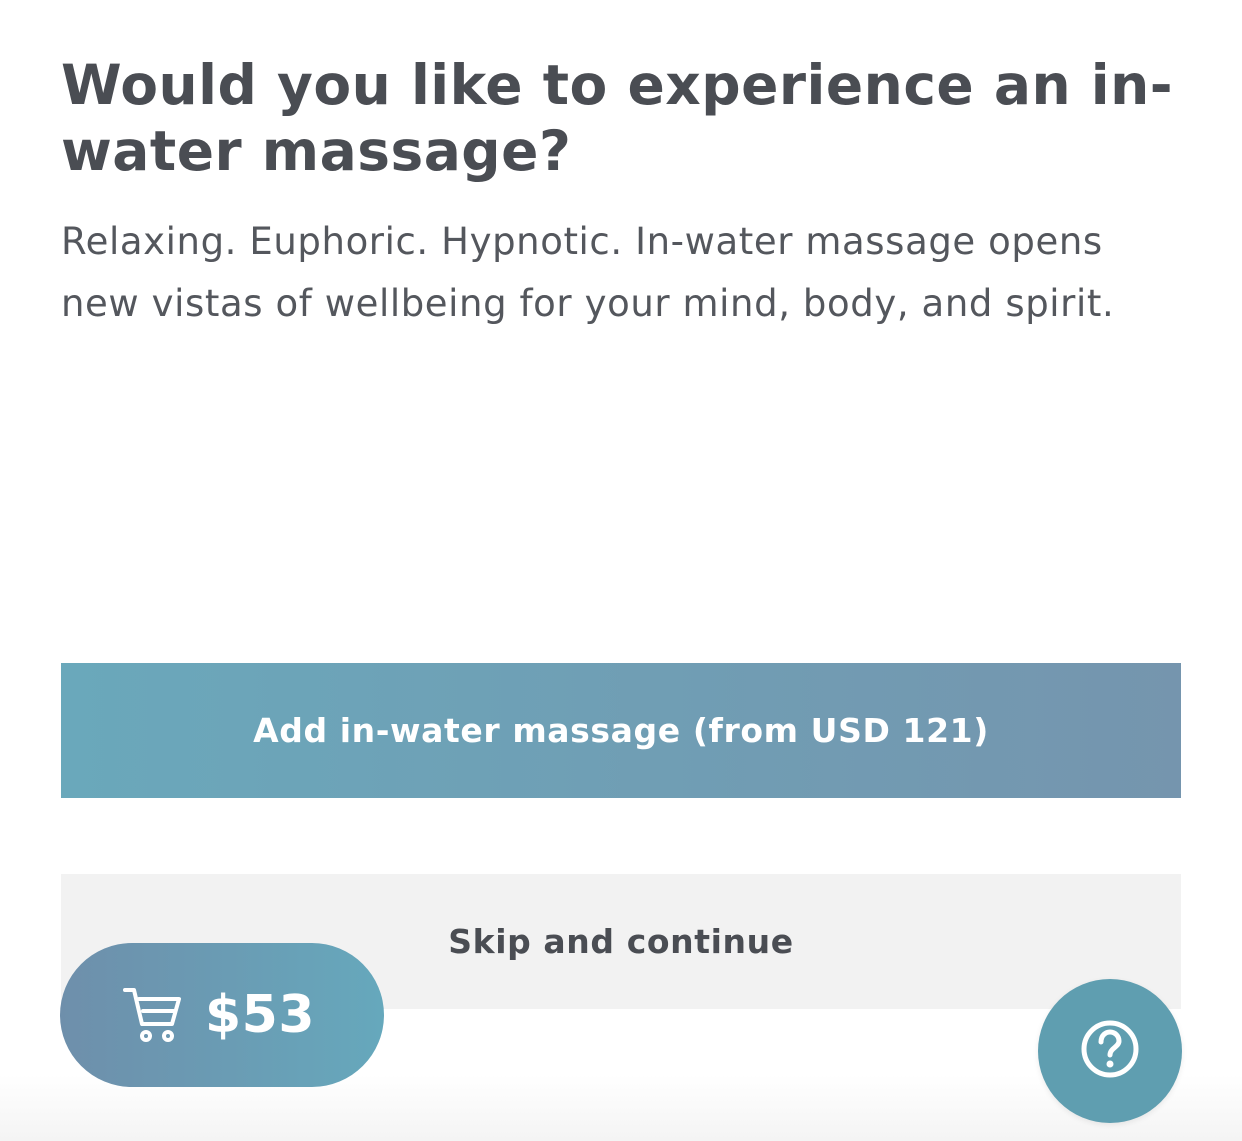 Image resolution: width=1242 pixels, height=1141 pixels. Describe the element at coordinates (621, 941) in the screenshot. I see `skip-button-label: Skip and continue` at that location.